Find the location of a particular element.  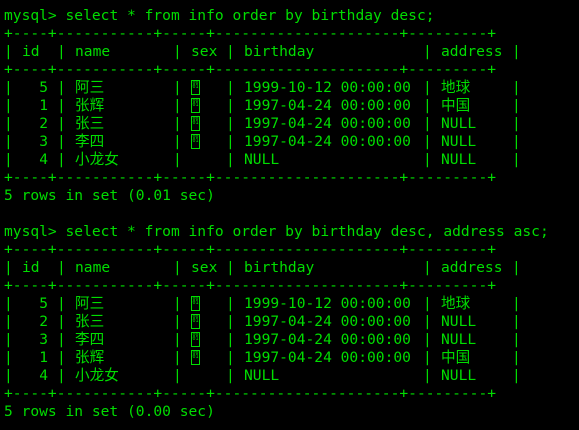

column-header-name: name is located at coordinates (93, 267).